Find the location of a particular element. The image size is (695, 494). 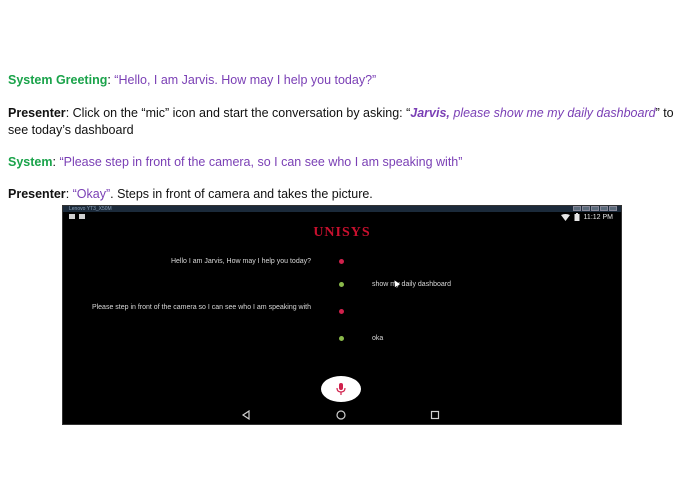

mic-button is located at coordinates (341, 389).